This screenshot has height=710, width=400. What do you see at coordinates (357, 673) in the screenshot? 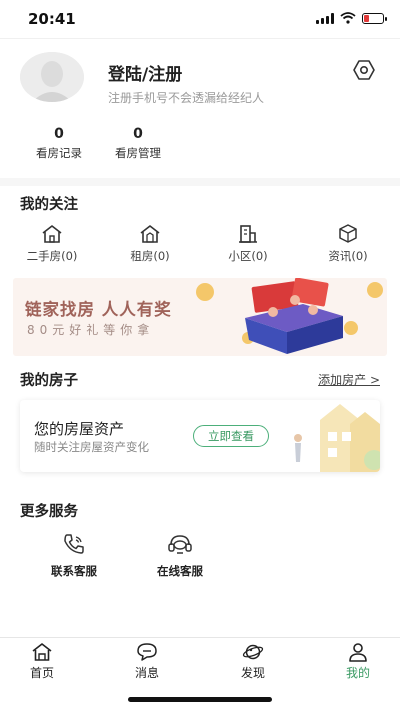
I see `tab-label: 我的` at bounding box center [357, 673].